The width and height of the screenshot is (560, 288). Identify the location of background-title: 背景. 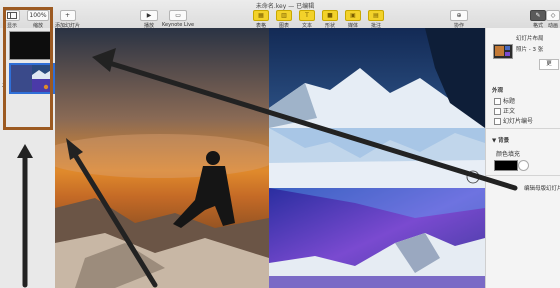
(504, 141).